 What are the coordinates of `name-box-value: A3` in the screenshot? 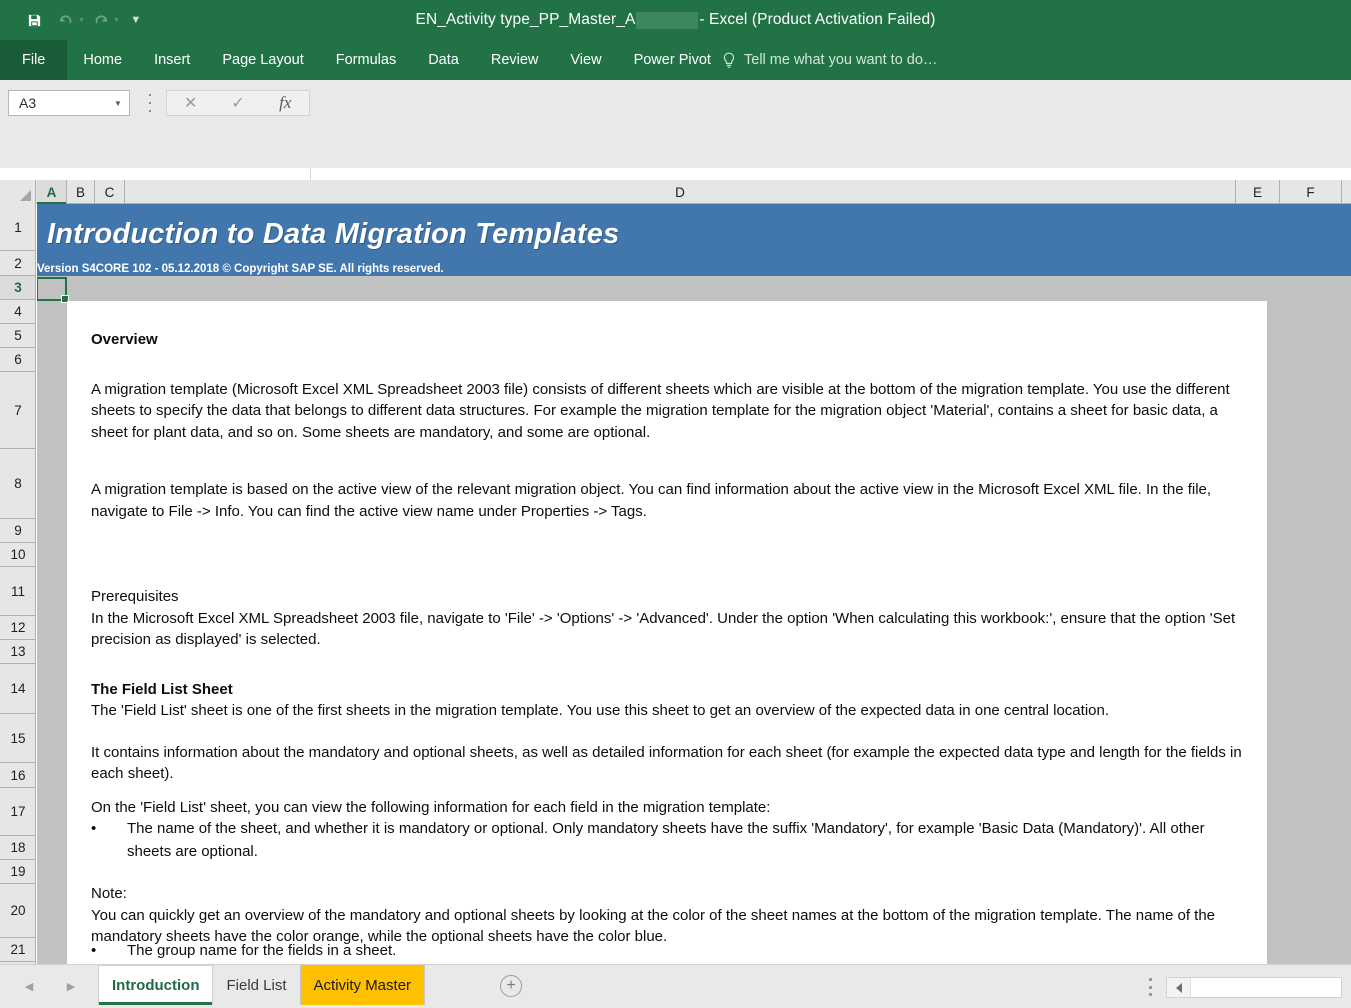 It's located at (28, 103).